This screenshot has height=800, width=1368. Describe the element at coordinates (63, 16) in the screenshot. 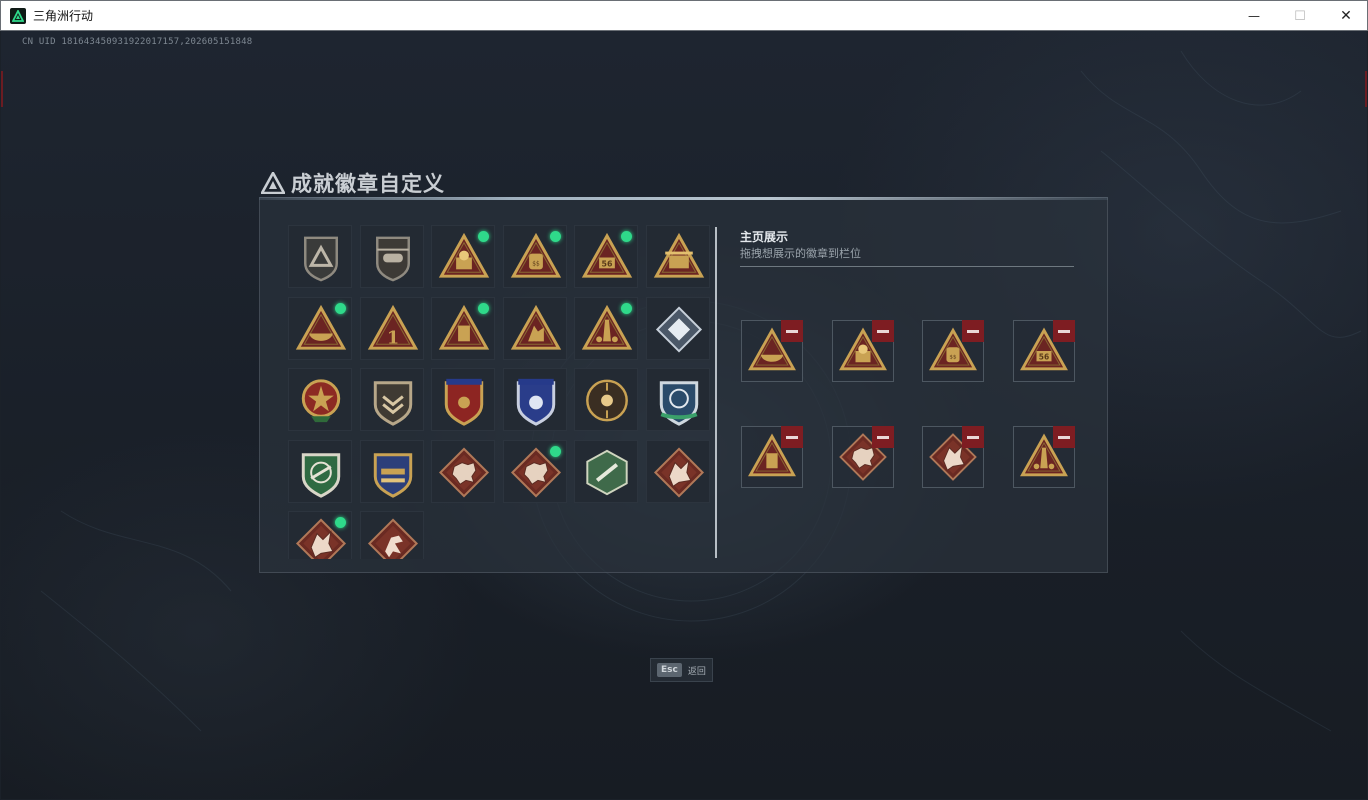

I see `window-title: 三角洲行动` at that location.